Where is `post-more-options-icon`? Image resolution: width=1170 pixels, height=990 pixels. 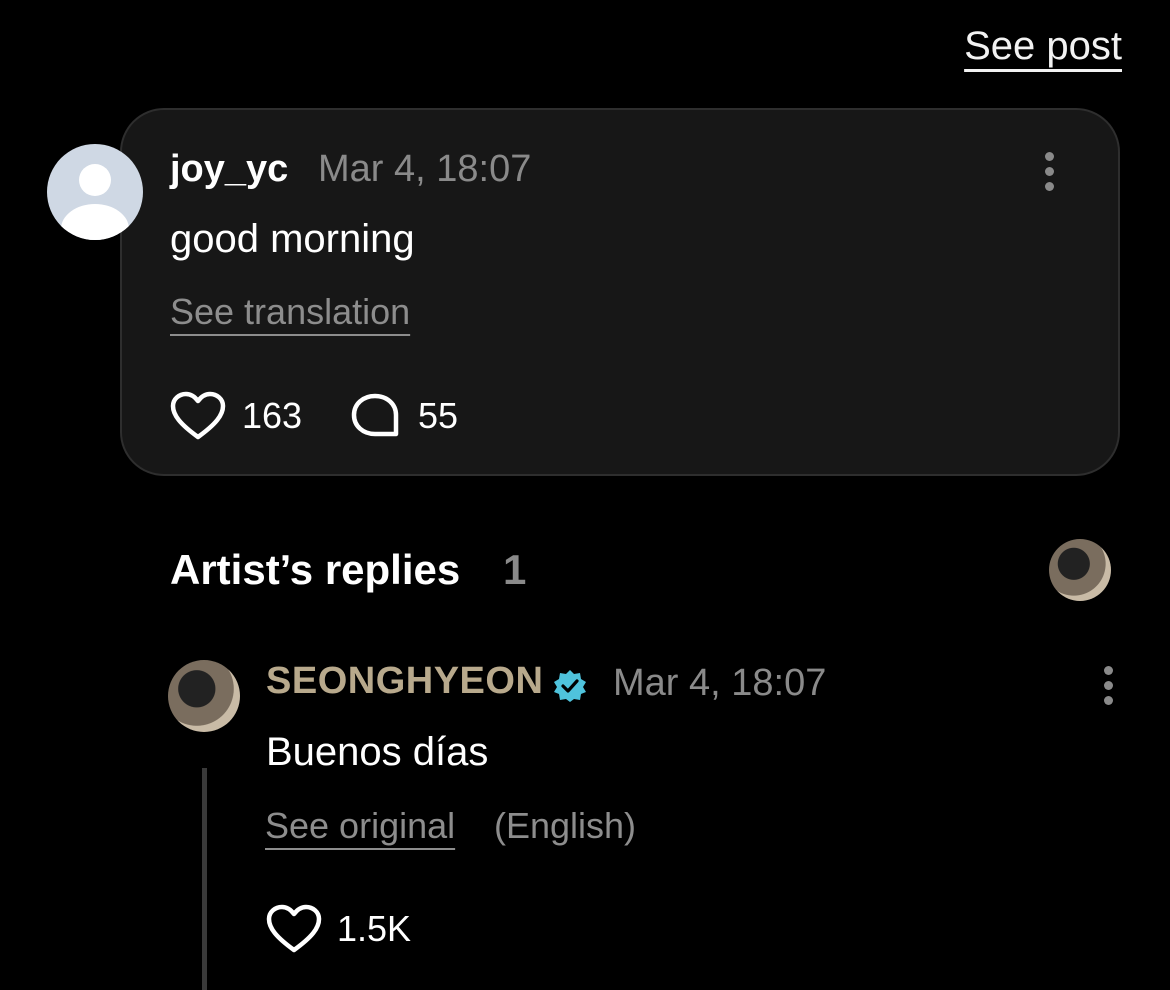 post-more-options-icon is located at coordinates (1050, 174).